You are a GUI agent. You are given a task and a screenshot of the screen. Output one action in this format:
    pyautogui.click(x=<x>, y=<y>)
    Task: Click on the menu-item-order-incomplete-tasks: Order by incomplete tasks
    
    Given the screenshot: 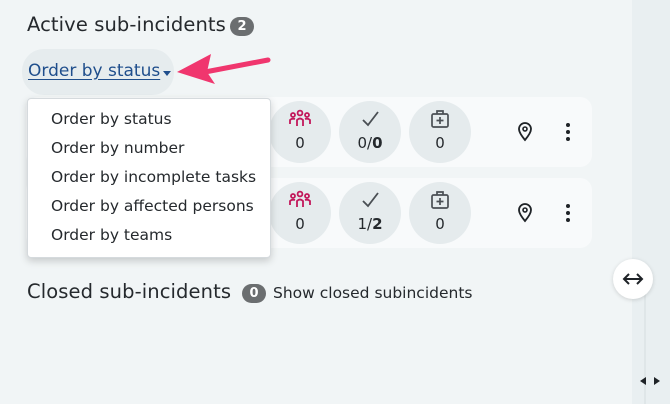 What is the action you would take?
    pyautogui.click(x=153, y=177)
    